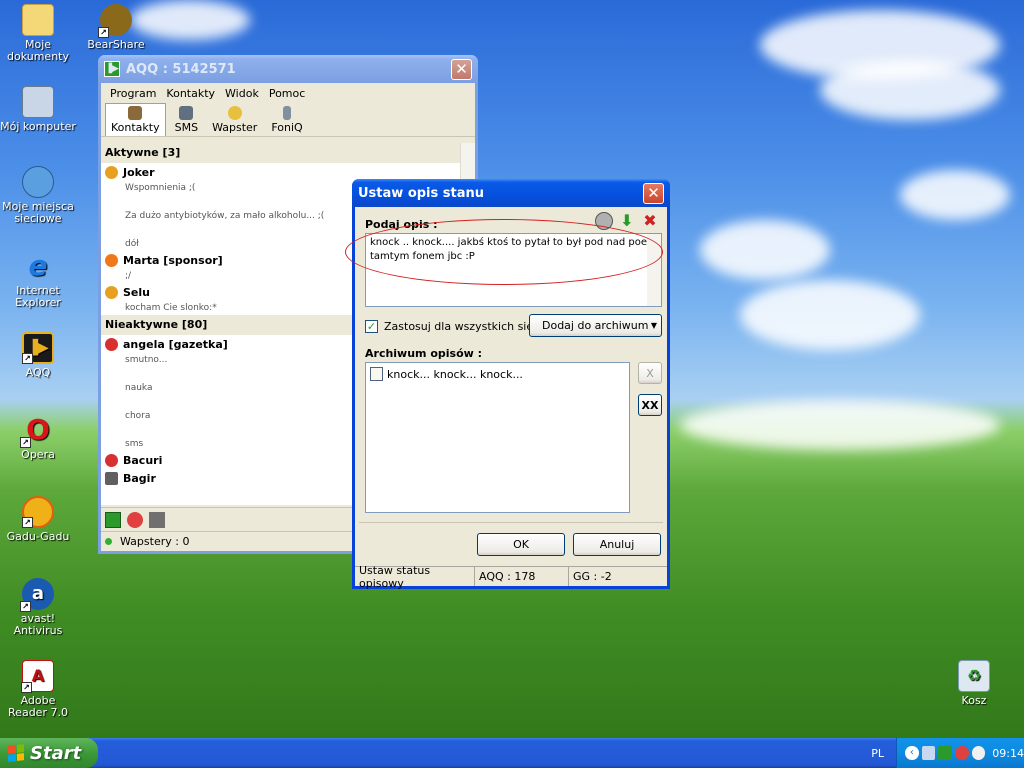 The width and height of the screenshot is (1024, 768). I want to click on tab-kontakty: Kontakty, so click(135, 119).